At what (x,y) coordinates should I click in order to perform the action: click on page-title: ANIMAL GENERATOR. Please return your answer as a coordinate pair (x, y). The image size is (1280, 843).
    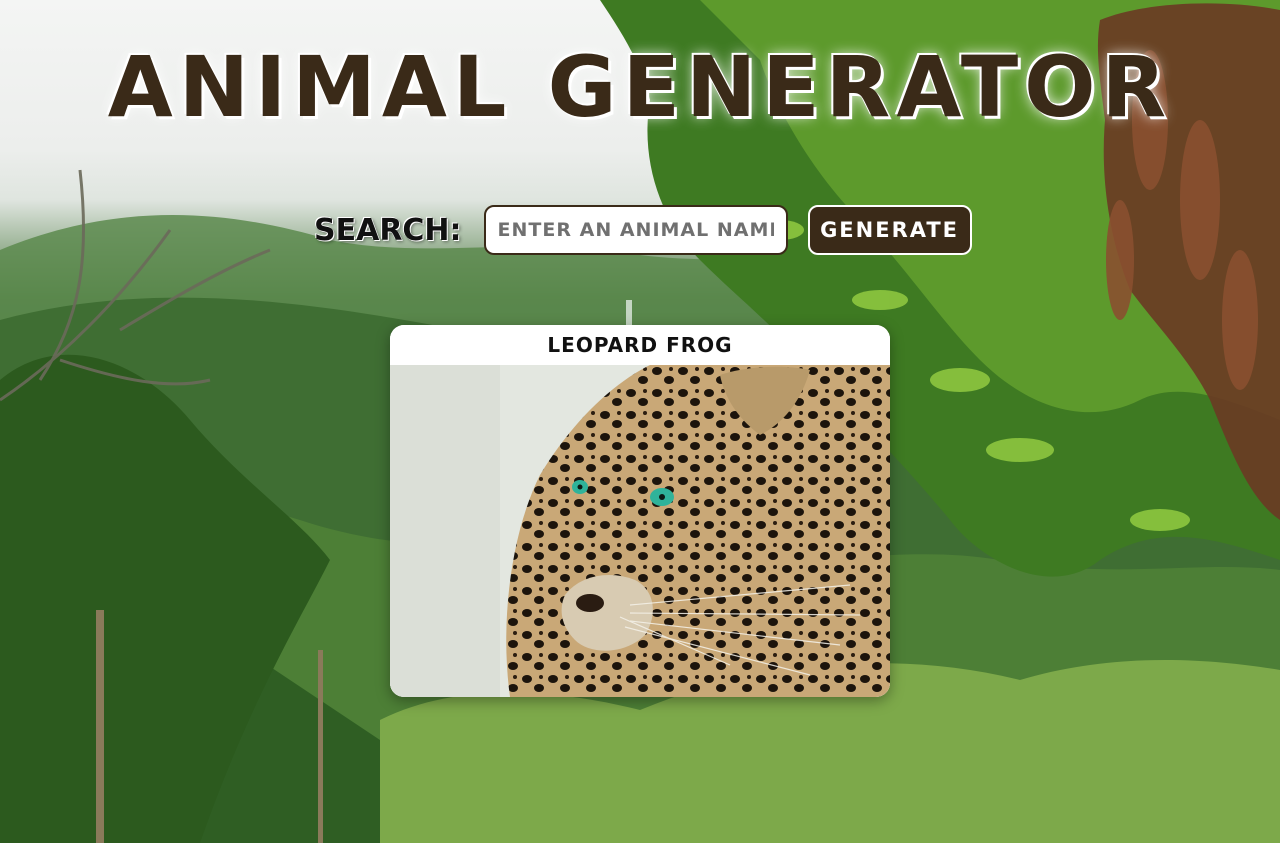
    Looking at the image, I should click on (640, 87).